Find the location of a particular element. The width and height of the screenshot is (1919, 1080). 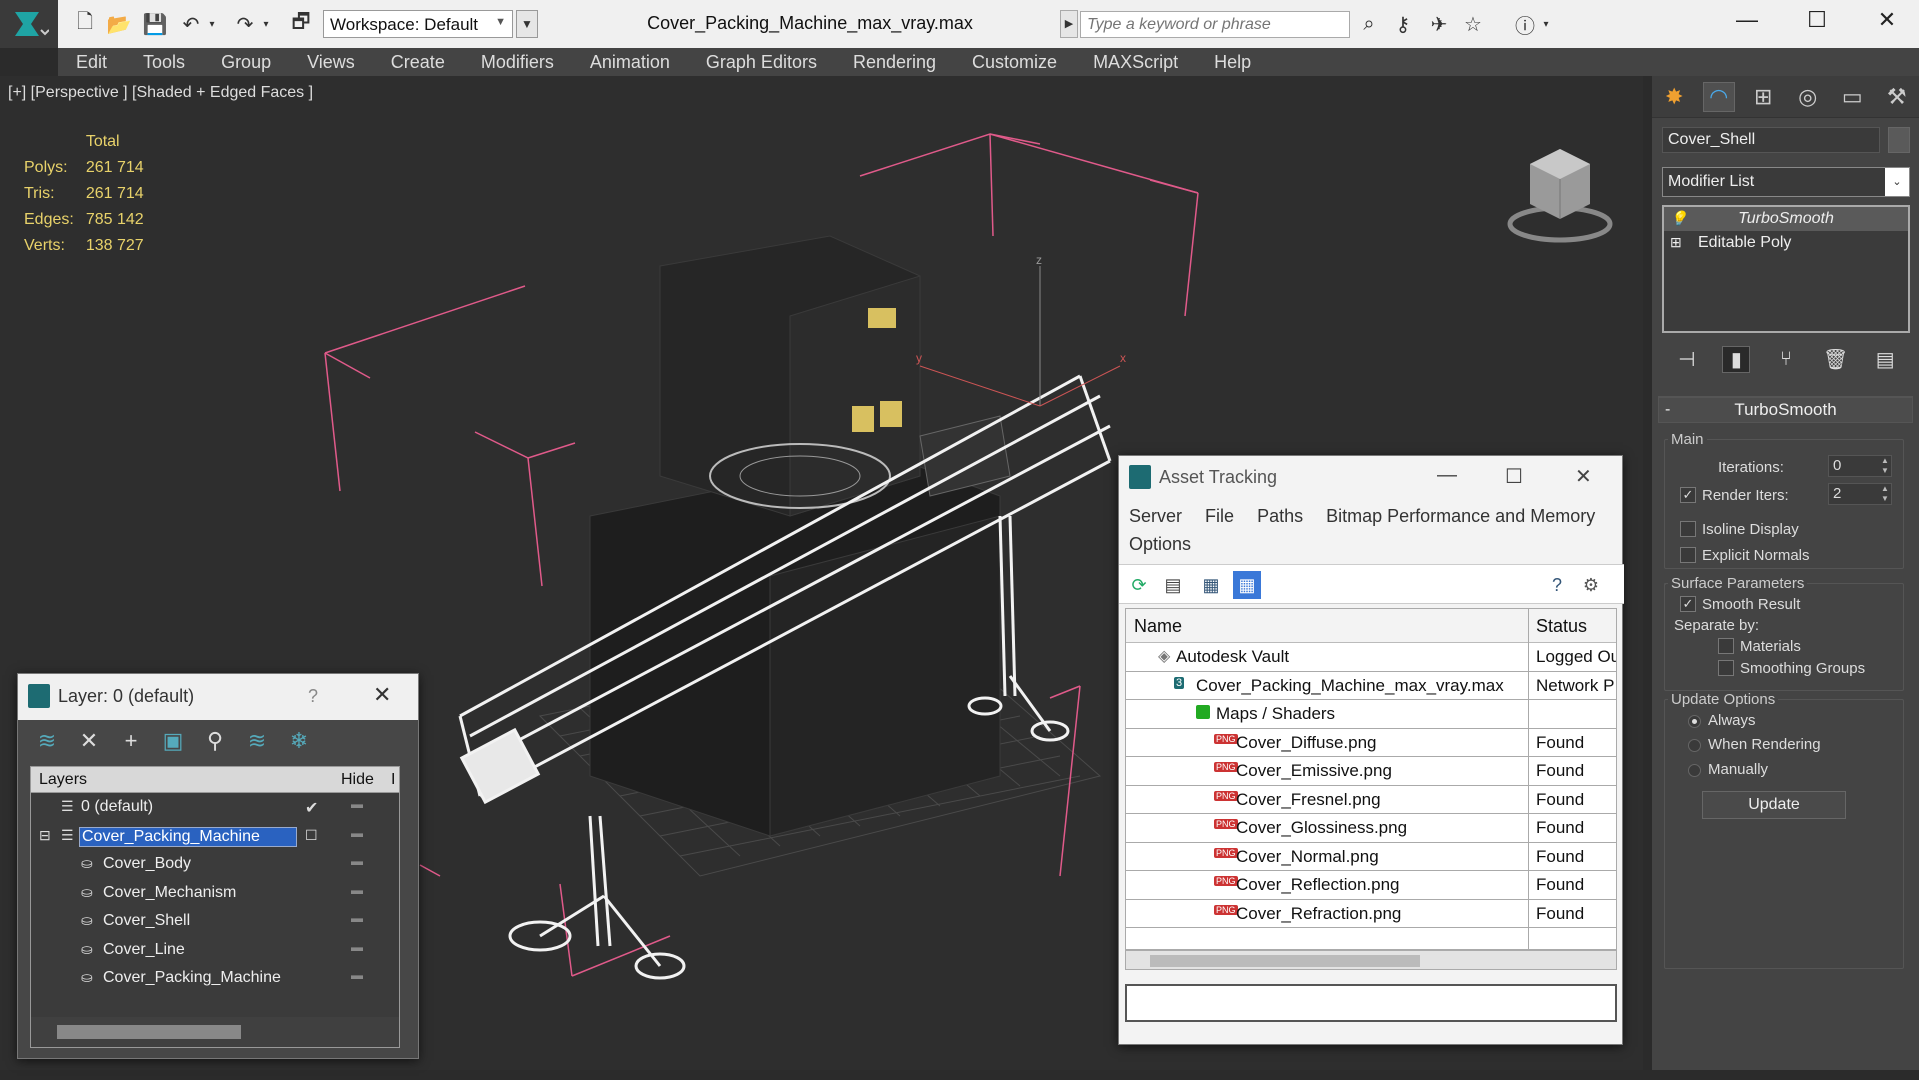

layer-toolbar-icon: ≋ is located at coordinates (47, 741).